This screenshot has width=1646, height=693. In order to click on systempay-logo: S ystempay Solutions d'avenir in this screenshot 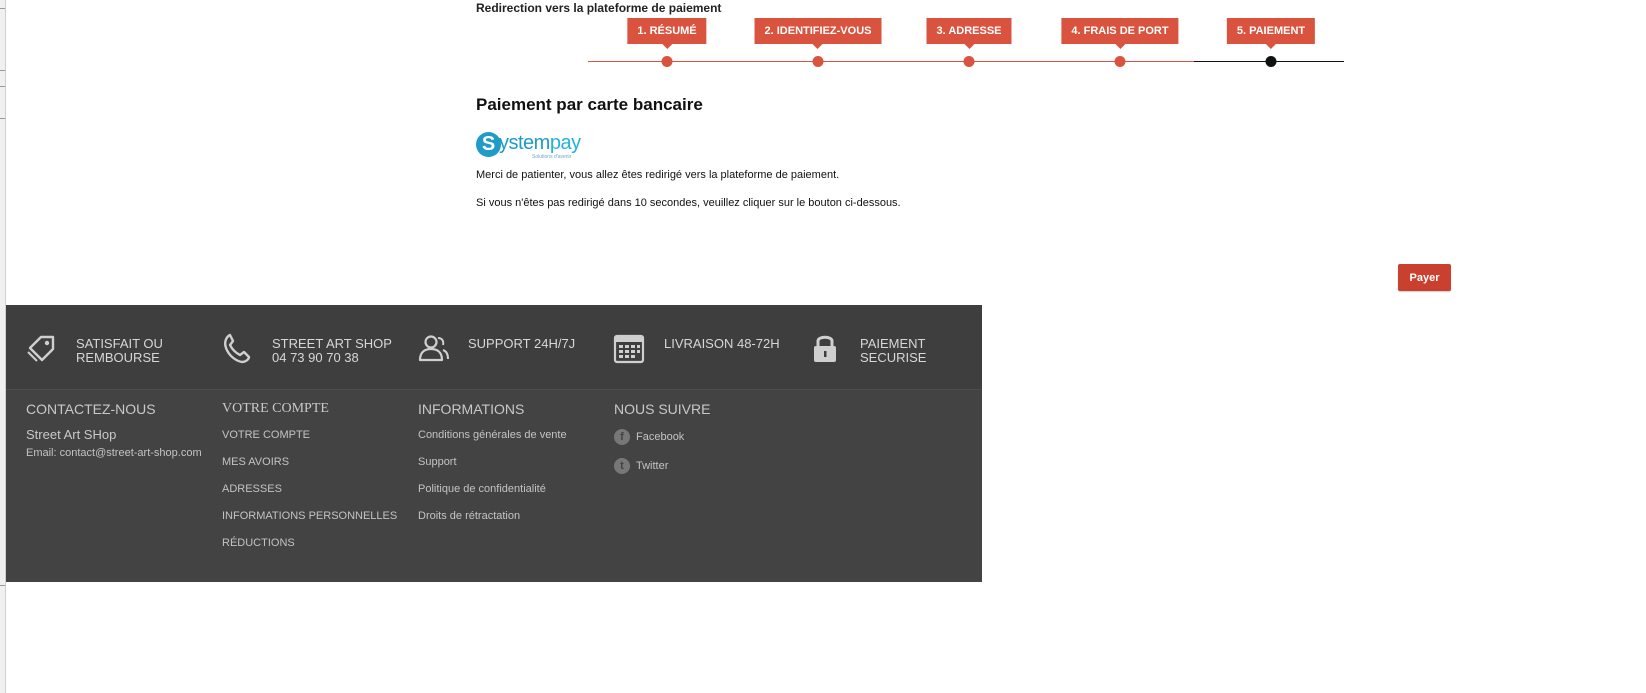, I will do `click(531, 147)`.